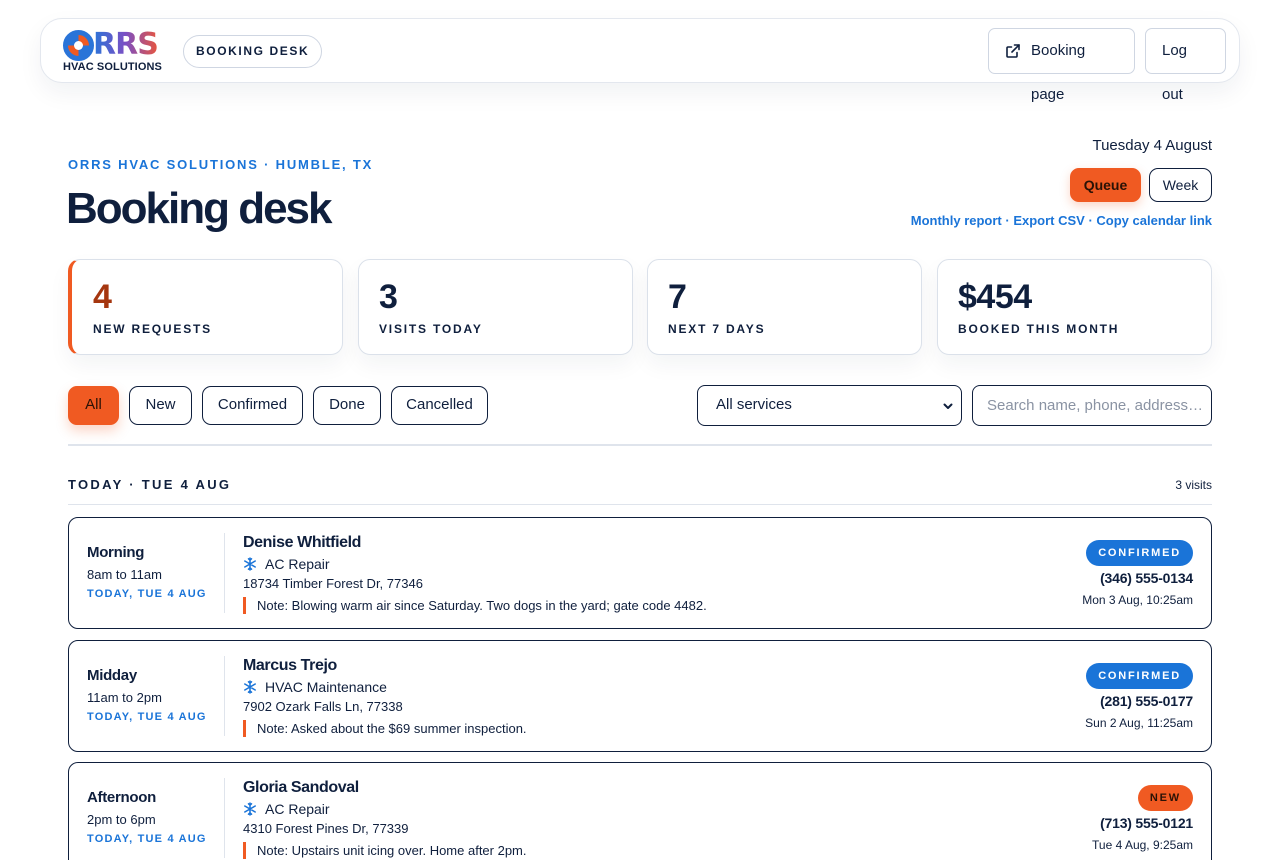 The width and height of the screenshot is (1280, 860). What do you see at coordinates (121, 797) in the screenshot?
I see `slot-name: Afternoon` at bounding box center [121, 797].